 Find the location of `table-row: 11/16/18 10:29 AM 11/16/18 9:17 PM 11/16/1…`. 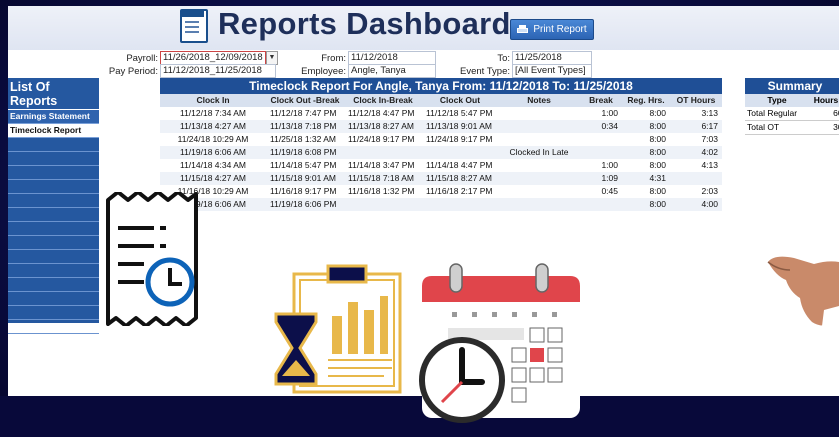

table-row: 11/16/18 10:29 AM 11/16/18 9:17 PM 11/16/1… is located at coordinates (441, 191).